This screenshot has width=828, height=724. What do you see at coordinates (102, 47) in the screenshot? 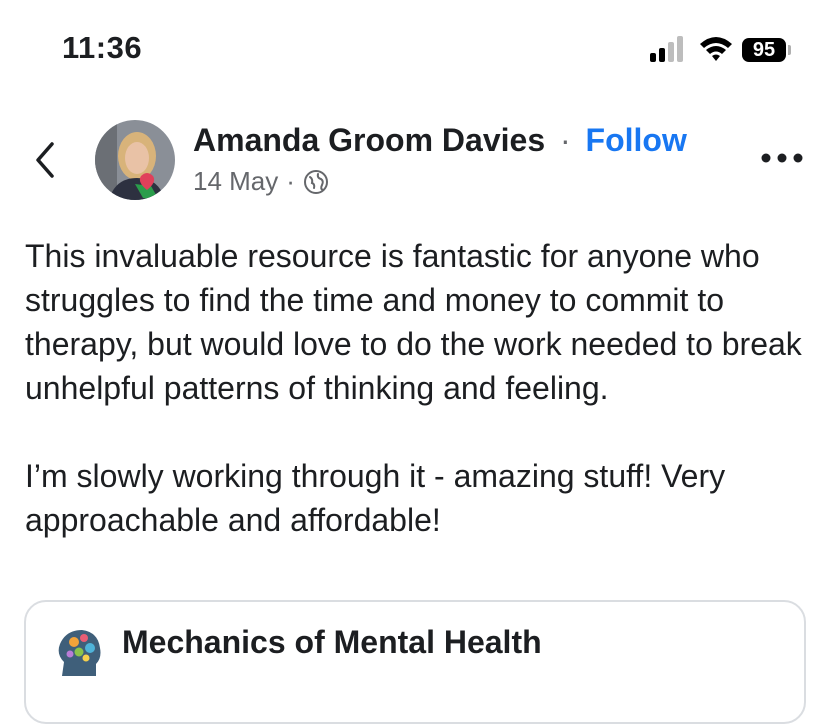
I see `status-time: 11:36` at bounding box center [102, 47].